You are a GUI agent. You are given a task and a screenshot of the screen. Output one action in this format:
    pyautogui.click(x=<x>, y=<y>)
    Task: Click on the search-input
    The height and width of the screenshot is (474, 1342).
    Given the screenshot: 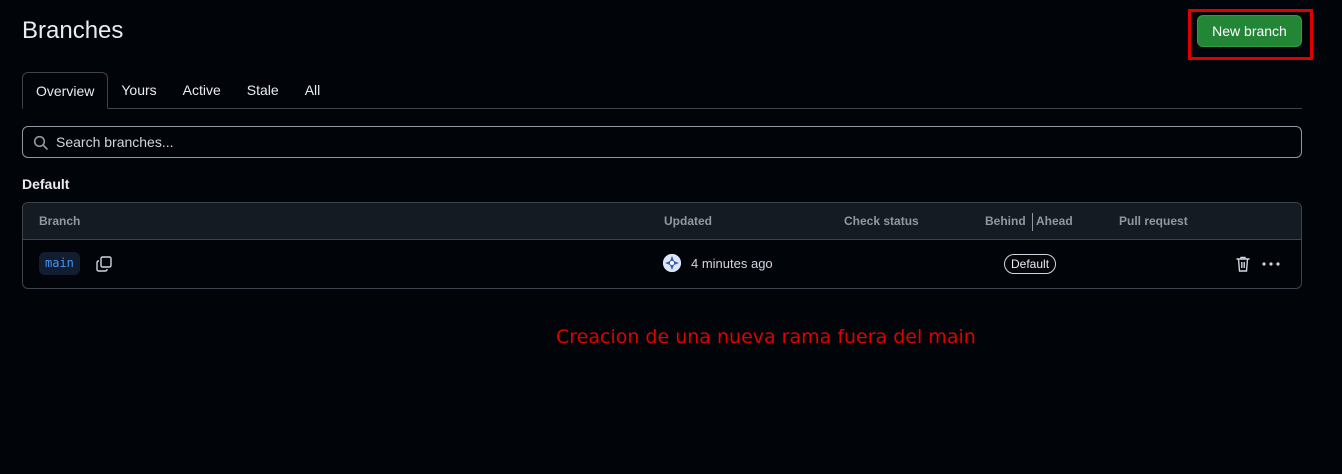 What is the action you would take?
    pyautogui.click(x=656, y=142)
    